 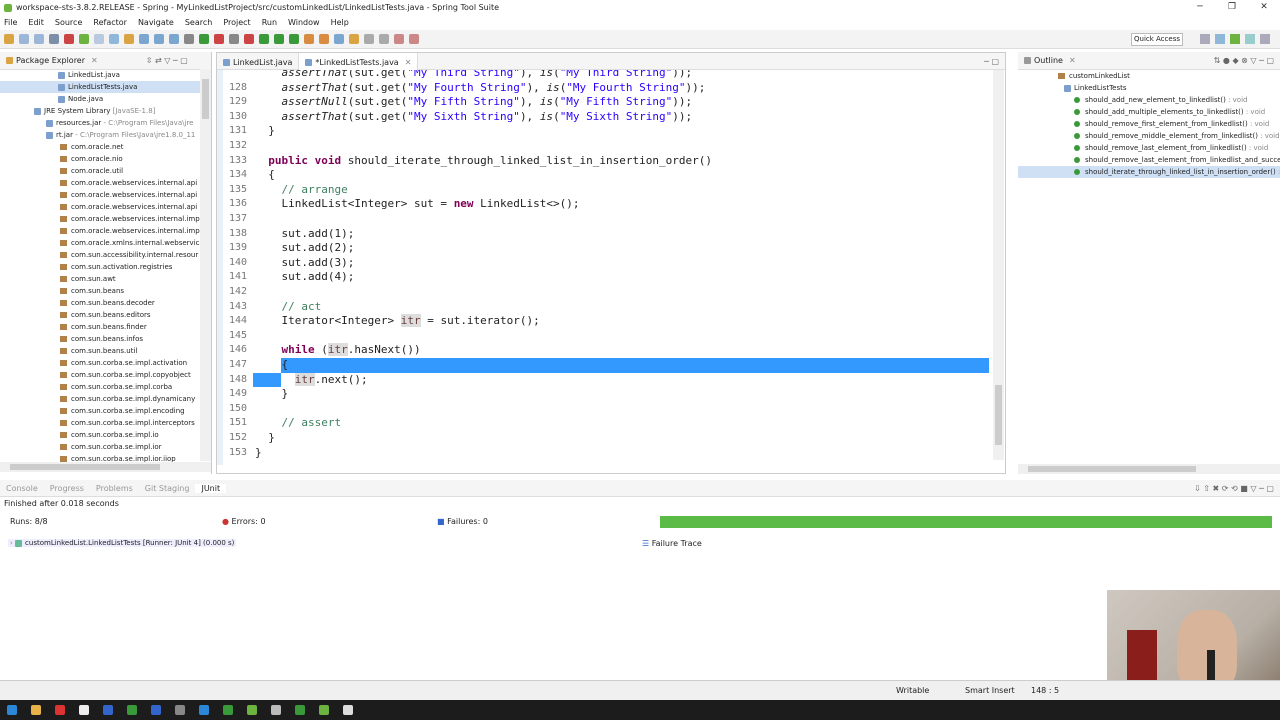 I want to click on skype-icon, so click(x=156, y=710).